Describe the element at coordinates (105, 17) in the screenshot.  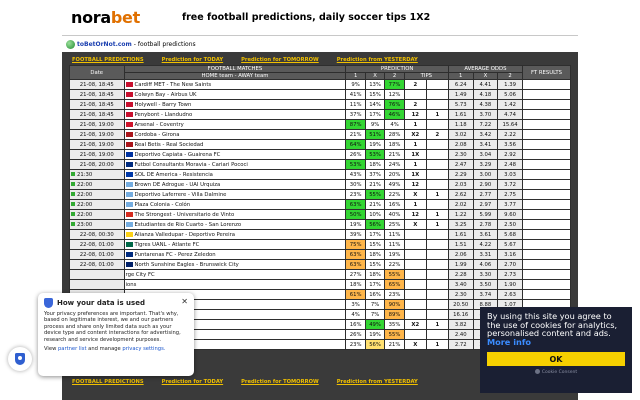
I see `site-logo: norabet` at that location.